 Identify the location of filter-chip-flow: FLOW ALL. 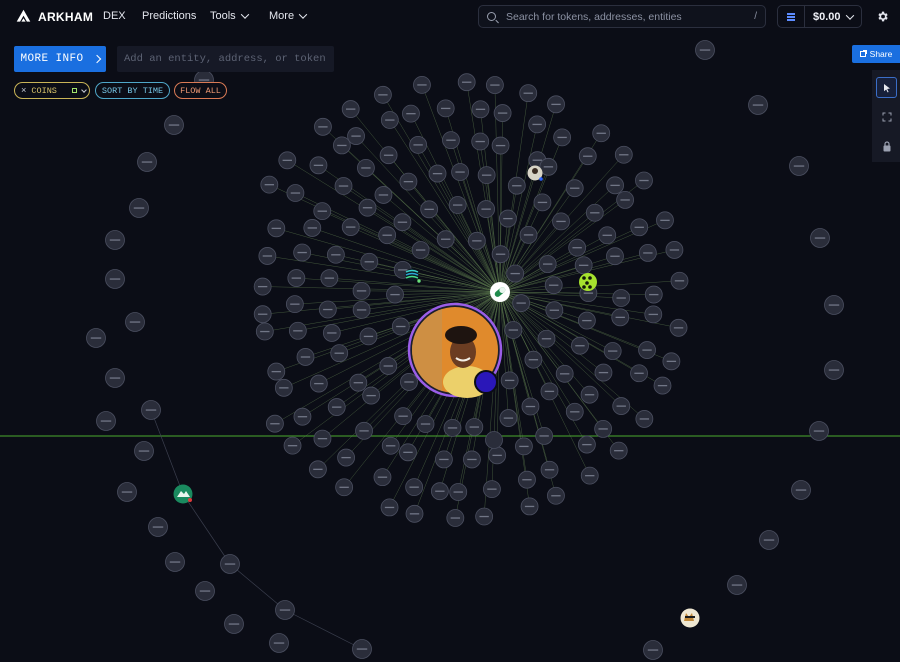
(200, 90).